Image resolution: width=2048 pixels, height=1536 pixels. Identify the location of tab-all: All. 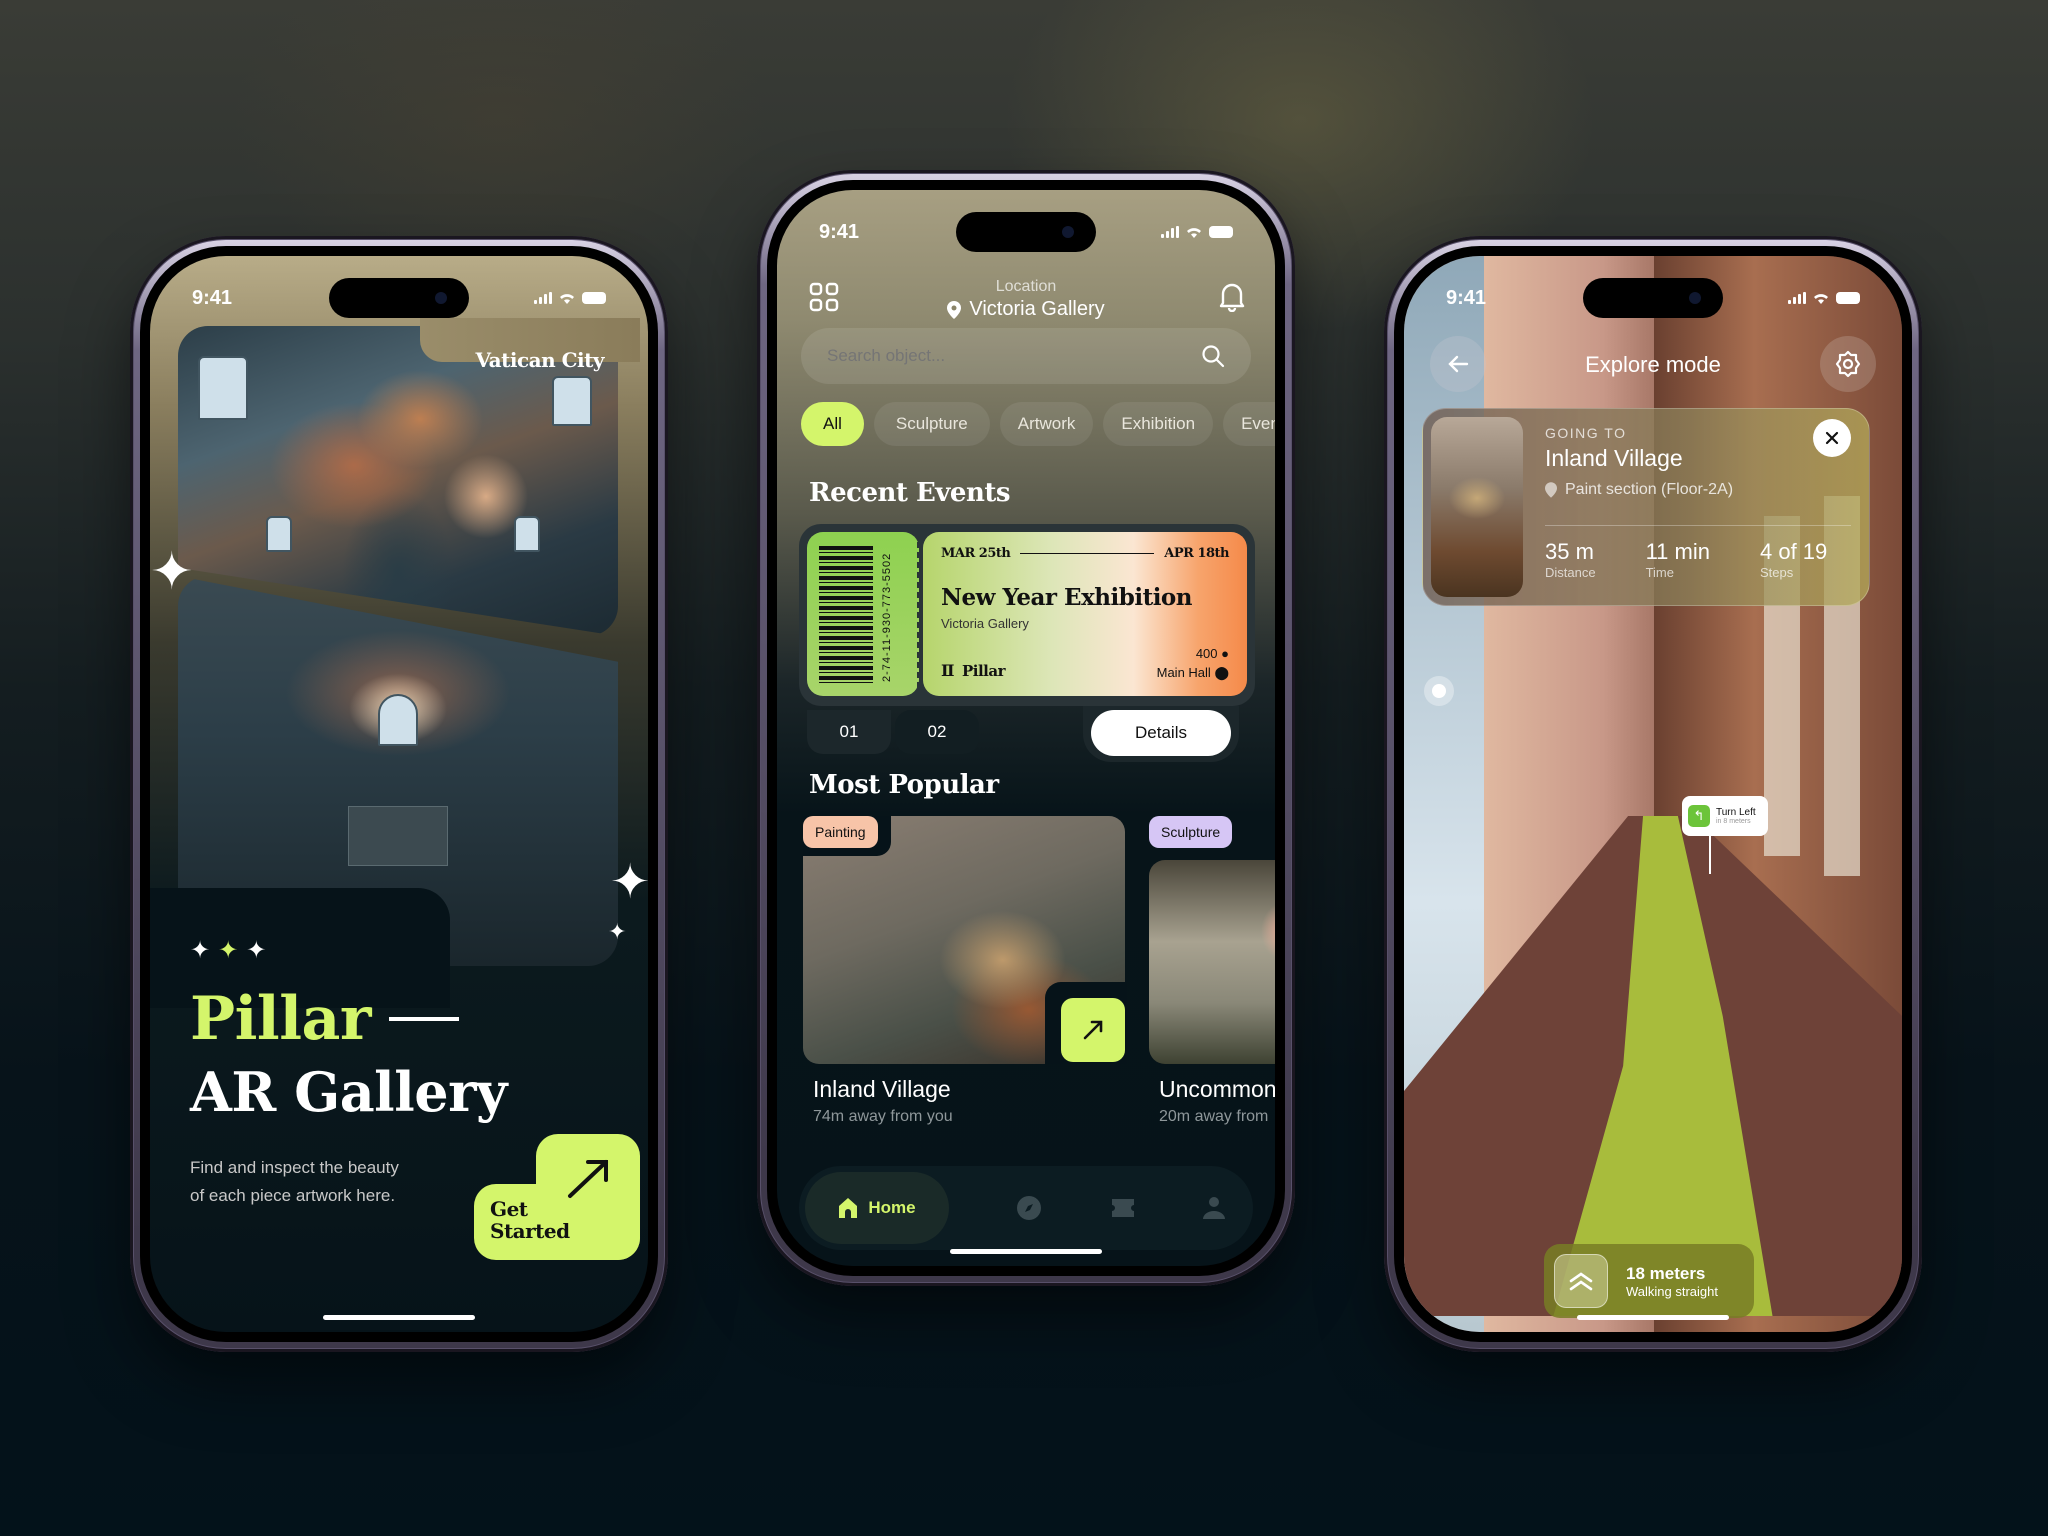
(832, 424).